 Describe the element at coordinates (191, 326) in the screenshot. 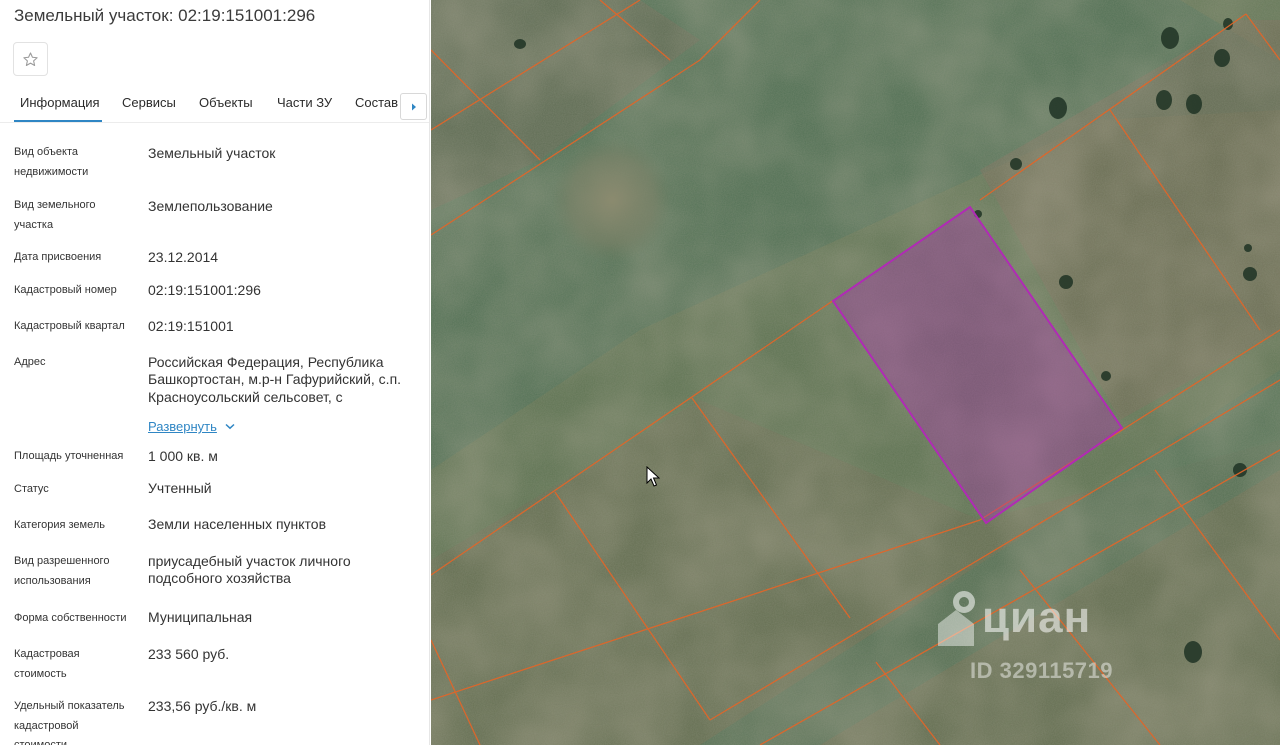

I see `field-value: 02:19:151001` at that location.